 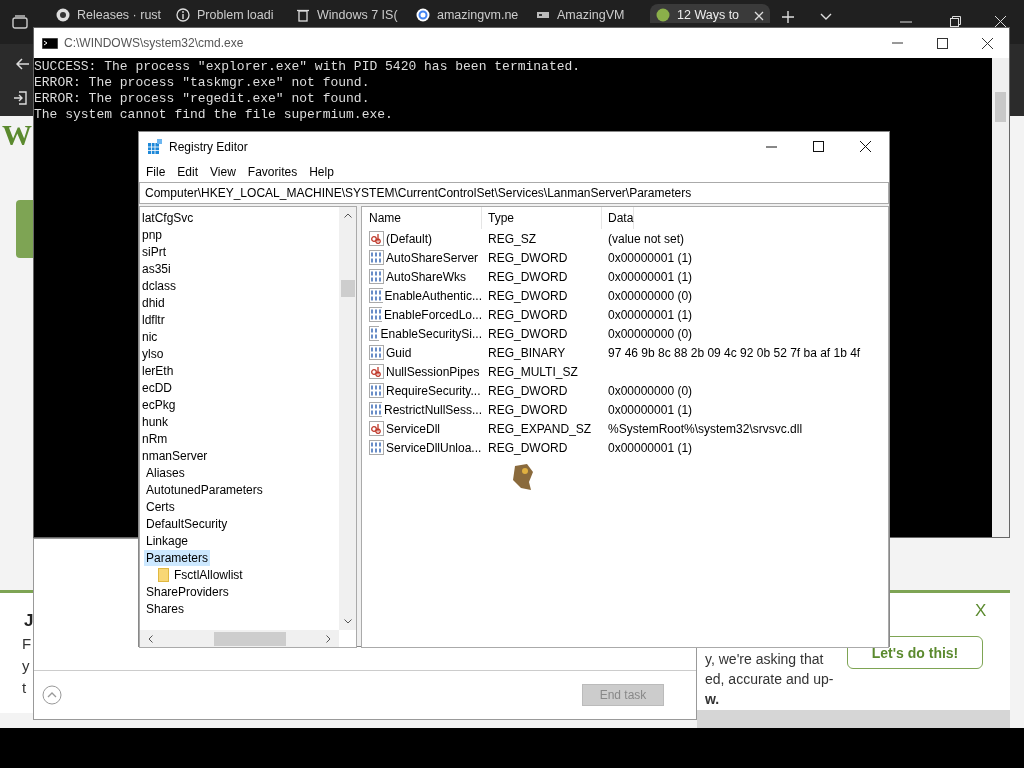 What do you see at coordinates (160, 506) in the screenshot?
I see `tree-item: Certs` at bounding box center [160, 506].